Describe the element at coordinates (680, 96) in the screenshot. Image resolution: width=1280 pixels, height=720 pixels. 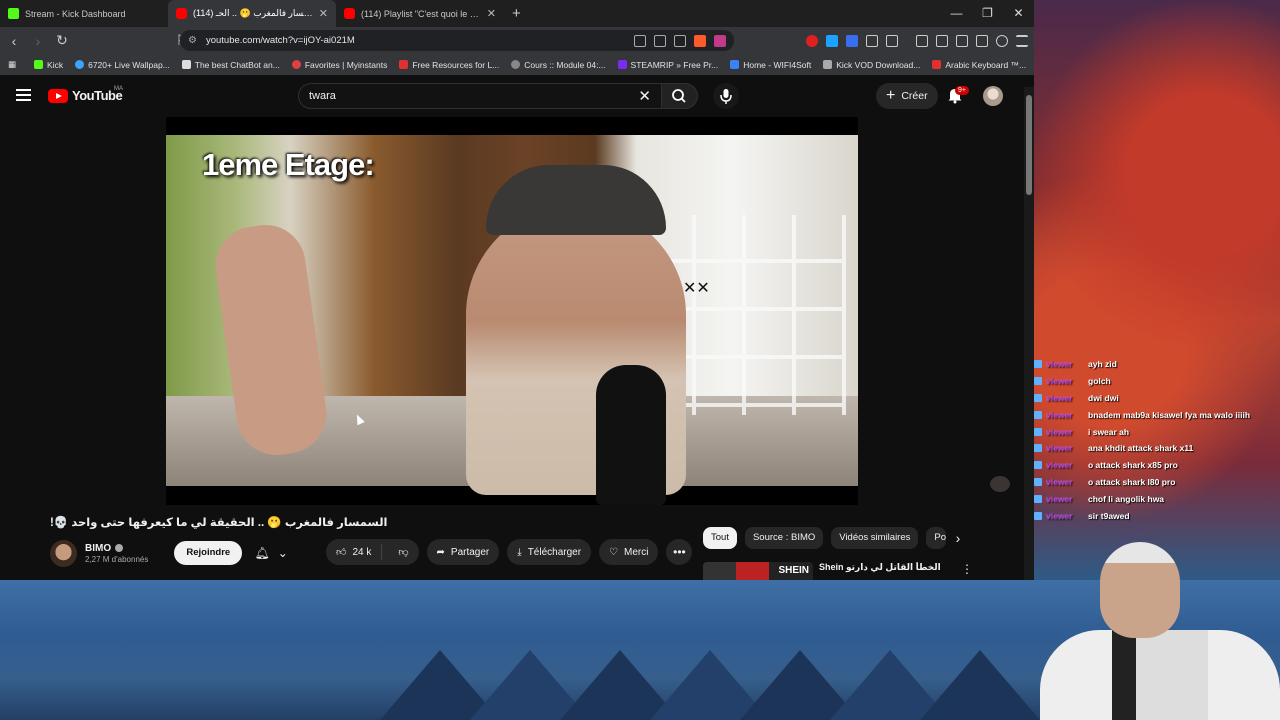
I see `search-button` at that location.